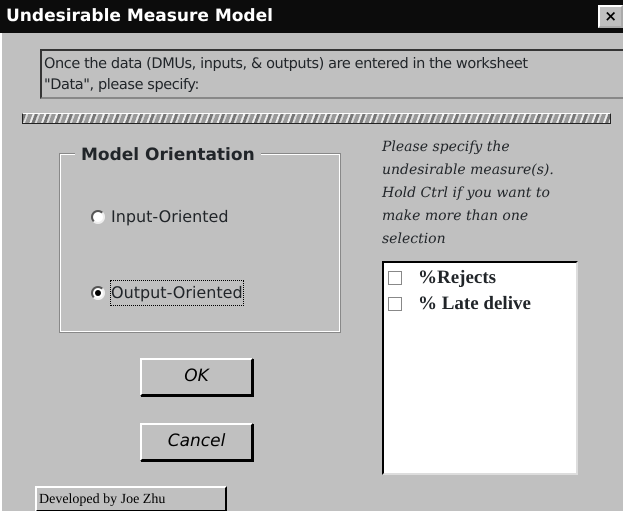  Describe the element at coordinates (474, 304) in the screenshot. I see `list-item: % Late delive` at that location.